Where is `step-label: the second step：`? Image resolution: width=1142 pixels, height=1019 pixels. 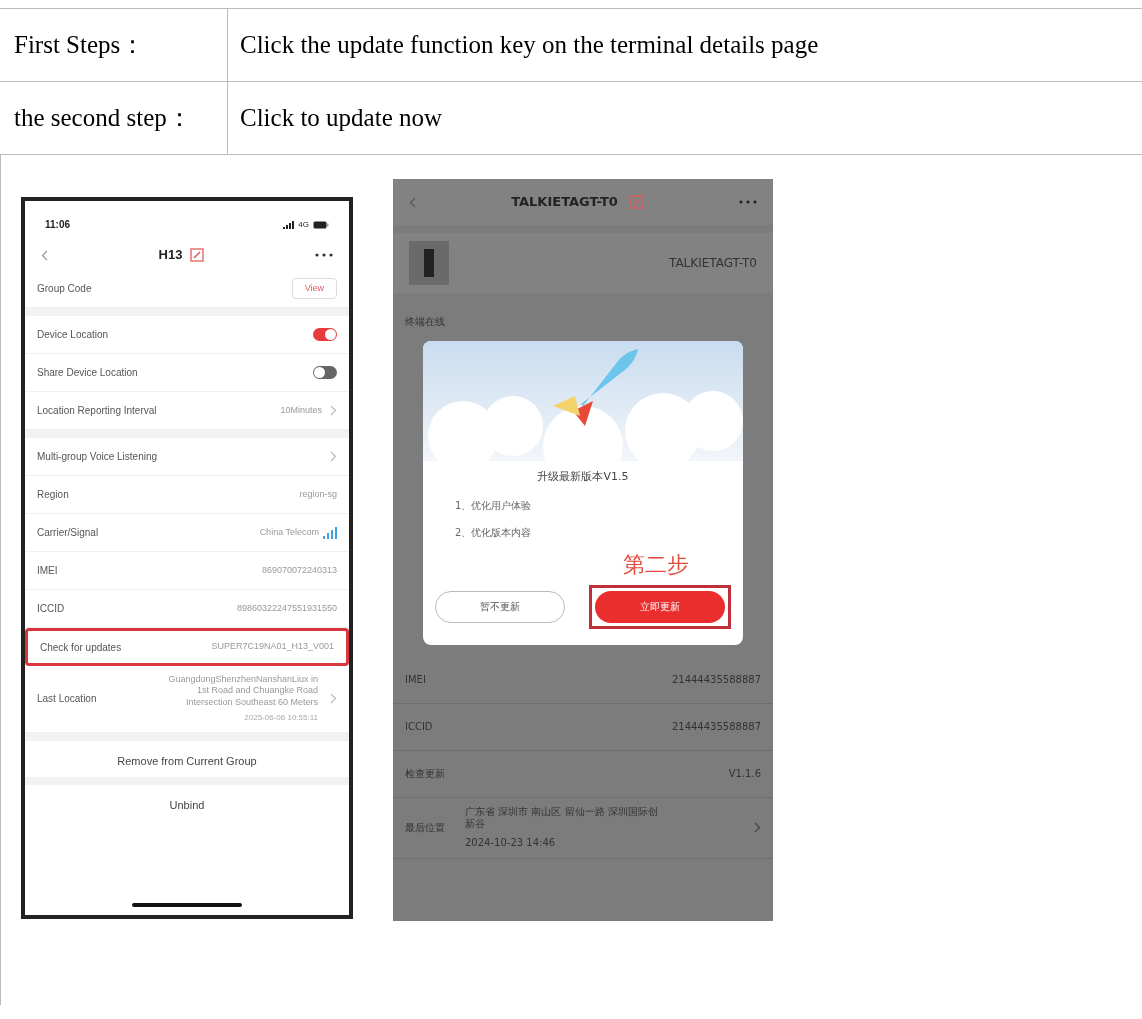 step-label: the second step： is located at coordinates (103, 117).